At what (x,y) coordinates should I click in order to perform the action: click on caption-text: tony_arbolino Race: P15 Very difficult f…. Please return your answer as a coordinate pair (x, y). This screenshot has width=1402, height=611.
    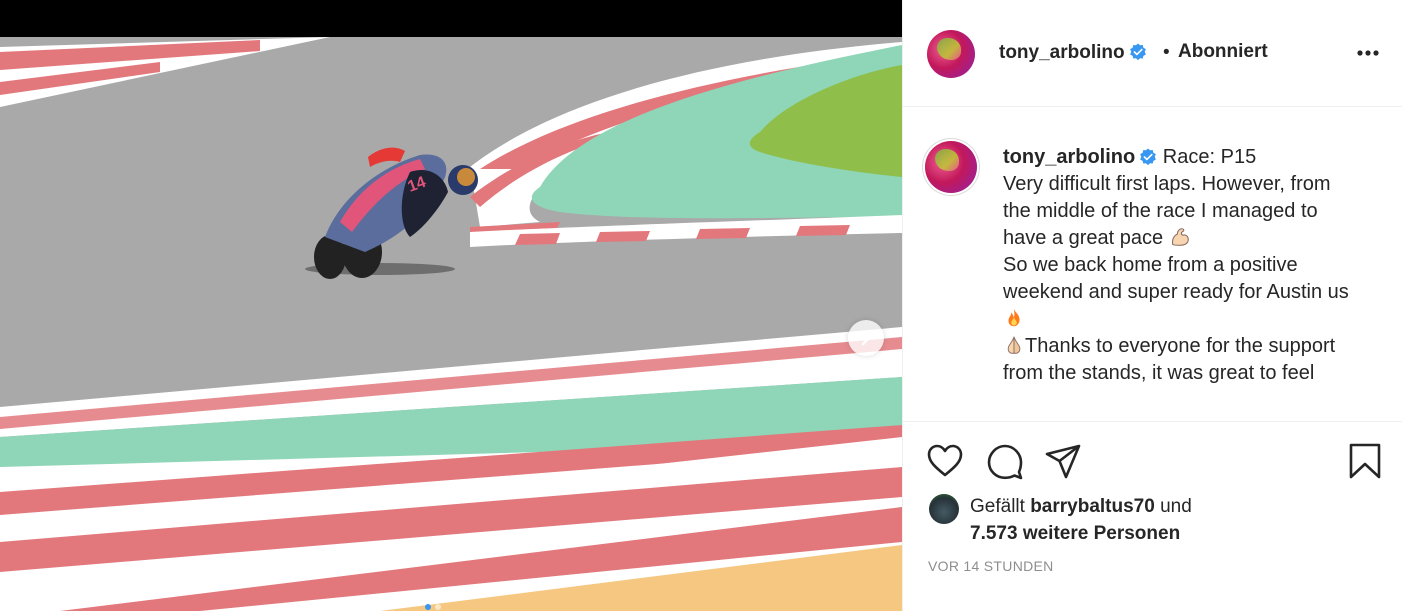
    Looking at the image, I should click on (1193, 265).